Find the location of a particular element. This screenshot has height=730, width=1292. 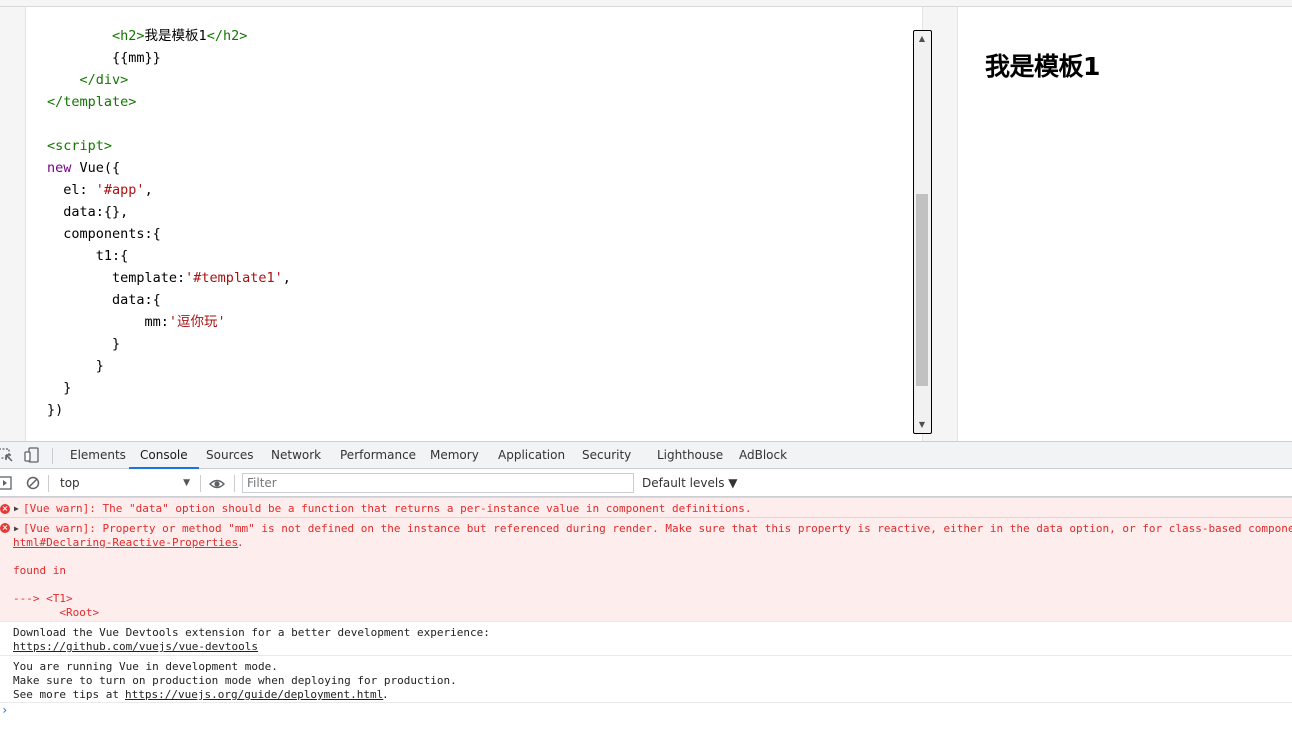

dropdown-arrow-icon: ▼ is located at coordinates (186, 483).